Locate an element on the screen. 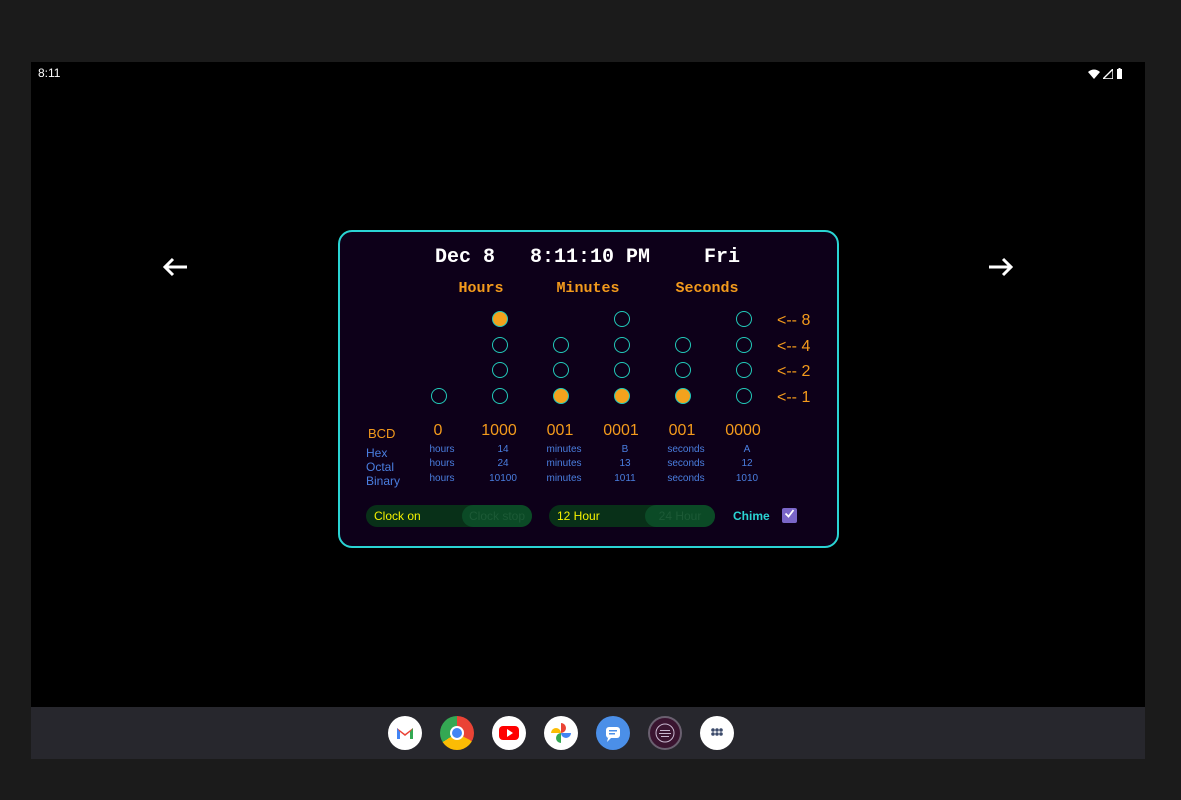  minutes-header: Minutes is located at coordinates (588, 288).